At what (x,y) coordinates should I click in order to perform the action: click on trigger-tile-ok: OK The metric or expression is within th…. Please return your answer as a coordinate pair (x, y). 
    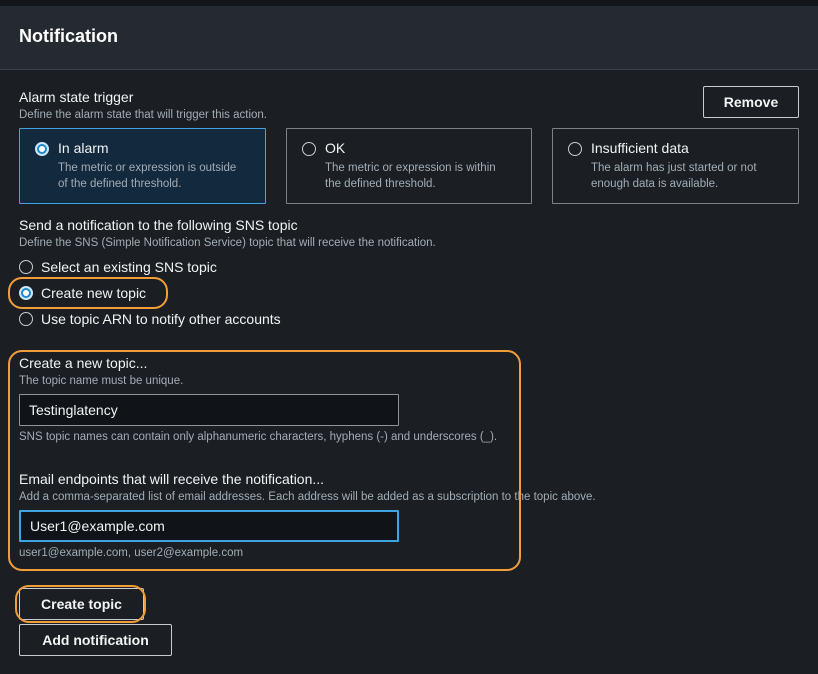
    Looking at the image, I should click on (409, 166).